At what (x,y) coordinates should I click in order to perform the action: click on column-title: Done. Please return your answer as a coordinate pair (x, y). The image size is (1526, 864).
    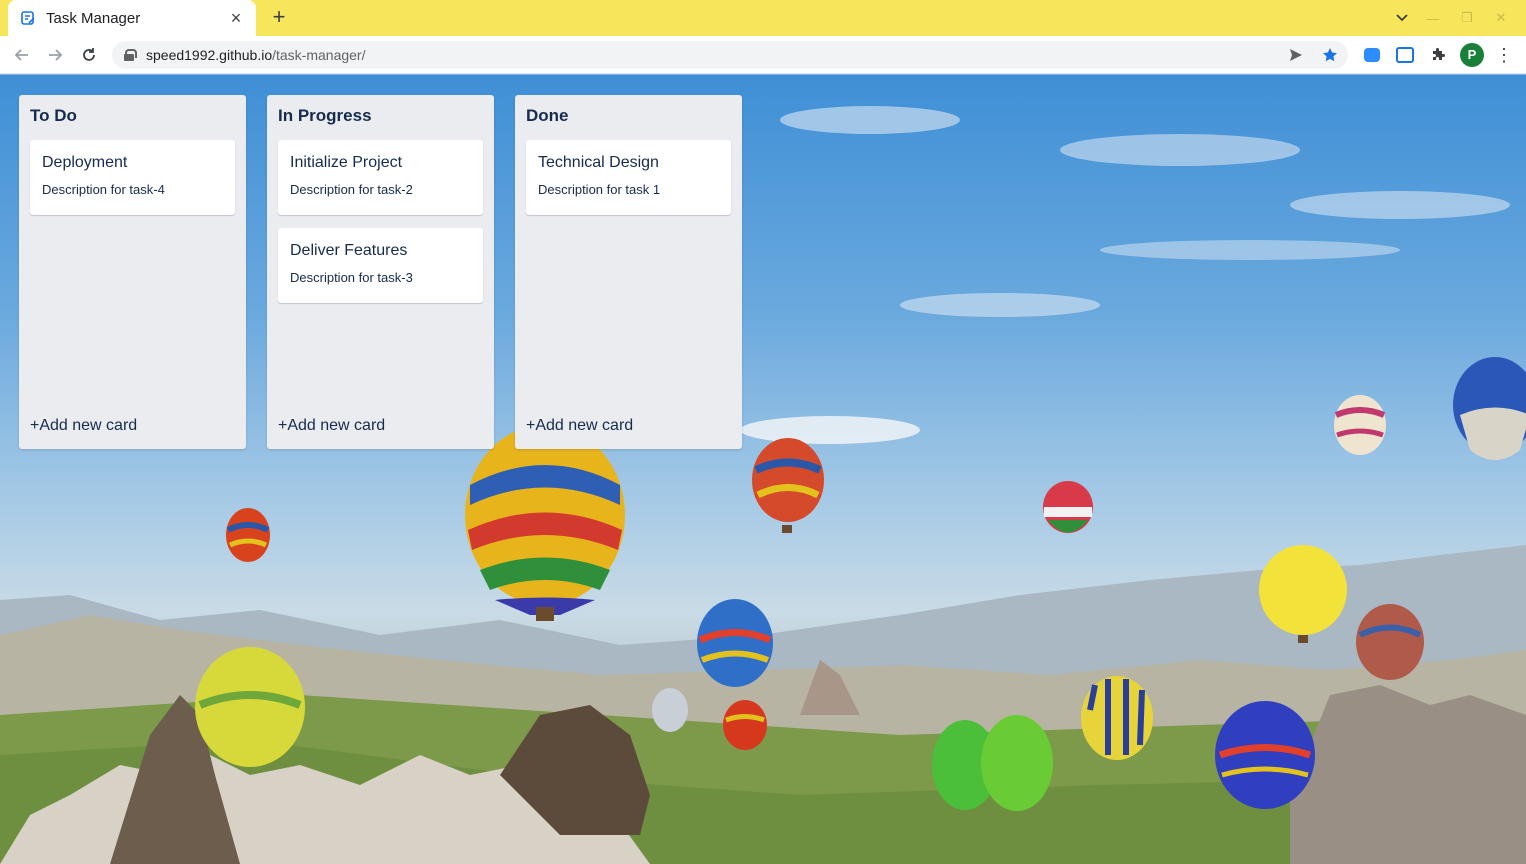
    Looking at the image, I should click on (547, 115).